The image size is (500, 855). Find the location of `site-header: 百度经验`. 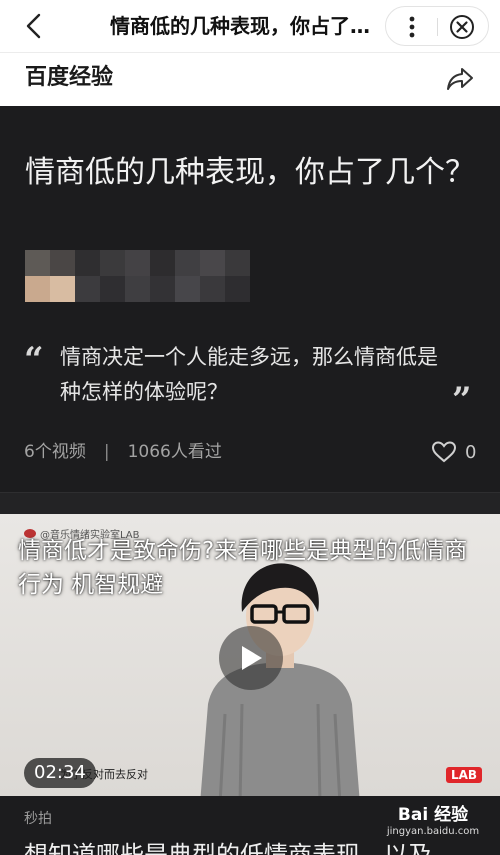

site-header: 百度经验 is located at coordinates (250, 79).